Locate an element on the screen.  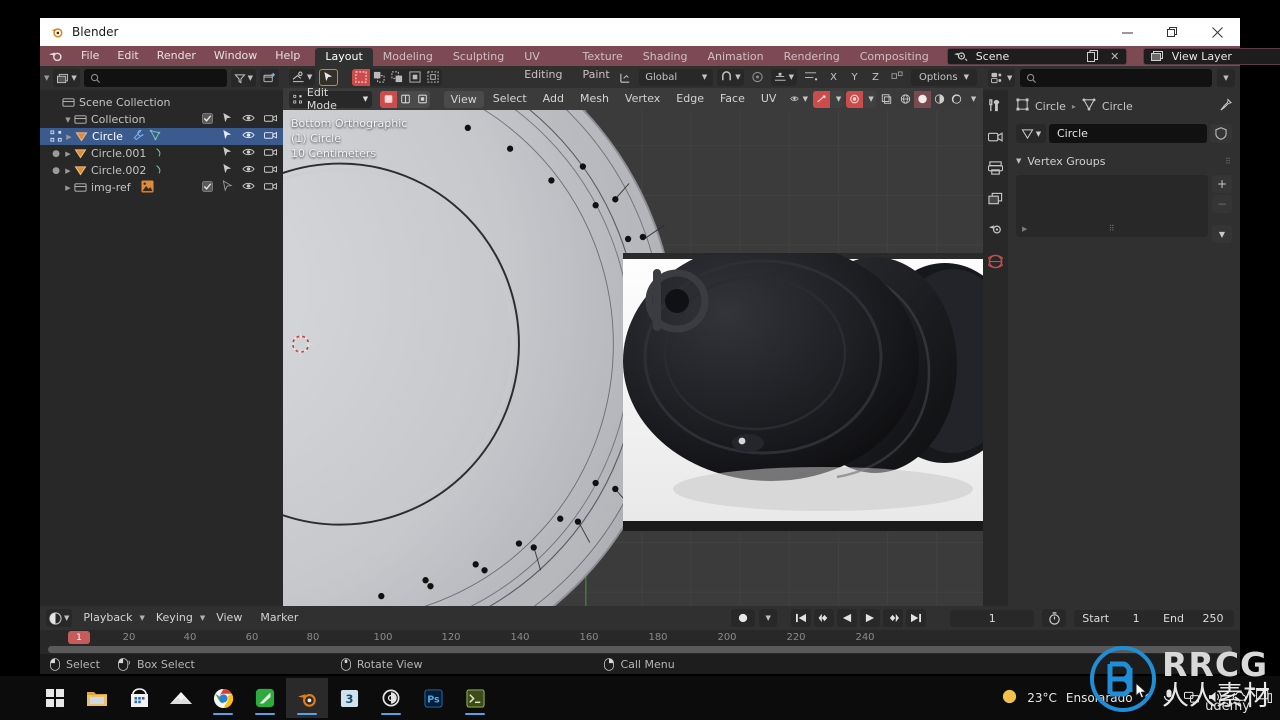
end-frame-value: 250 is located at coordinates (1213, 618).